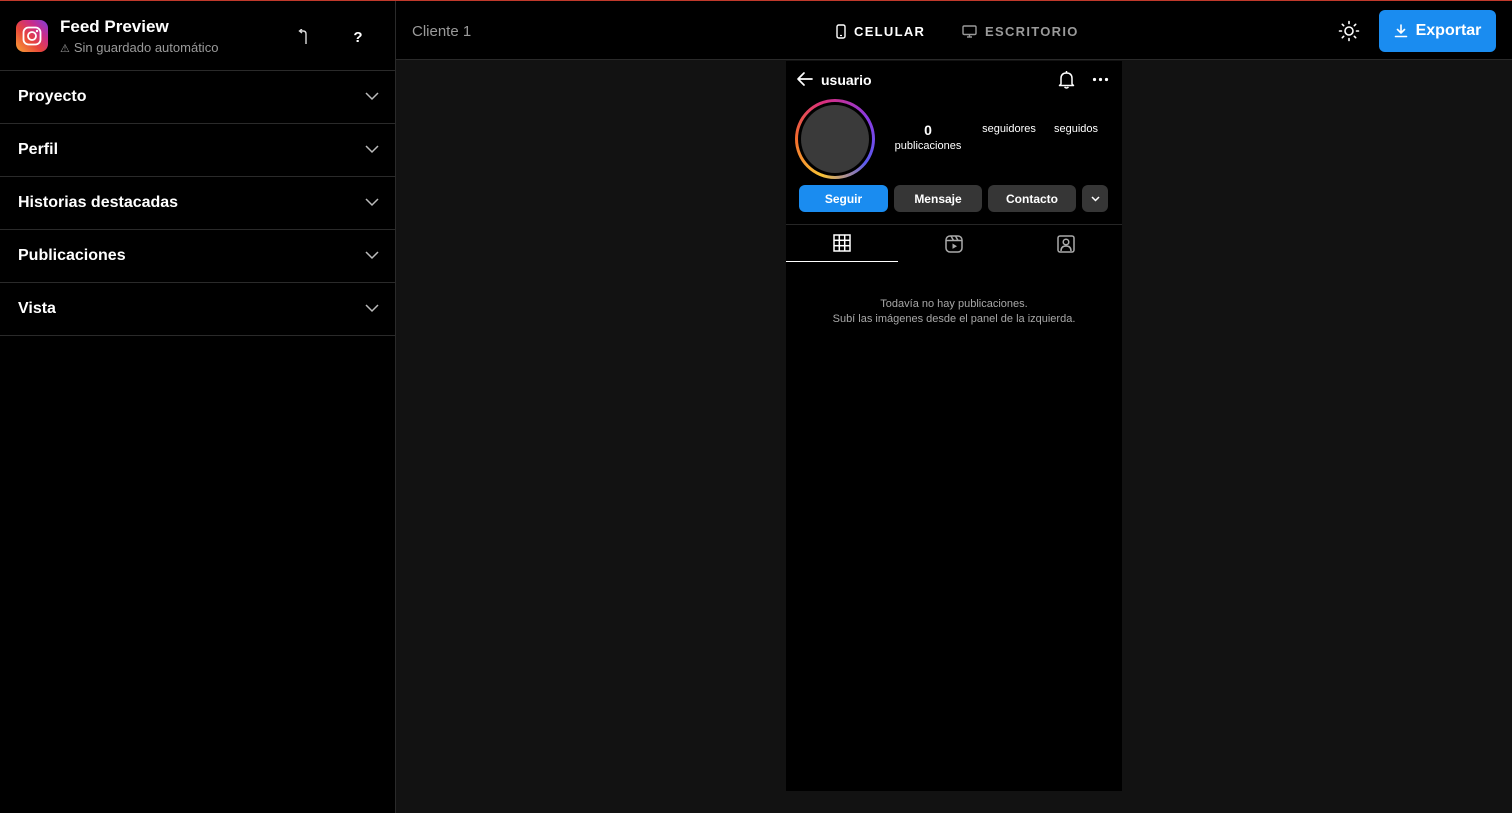  Describe the element at coordinates (804, 79) in the screenshot. I see `arrow-left-icon` at that location.